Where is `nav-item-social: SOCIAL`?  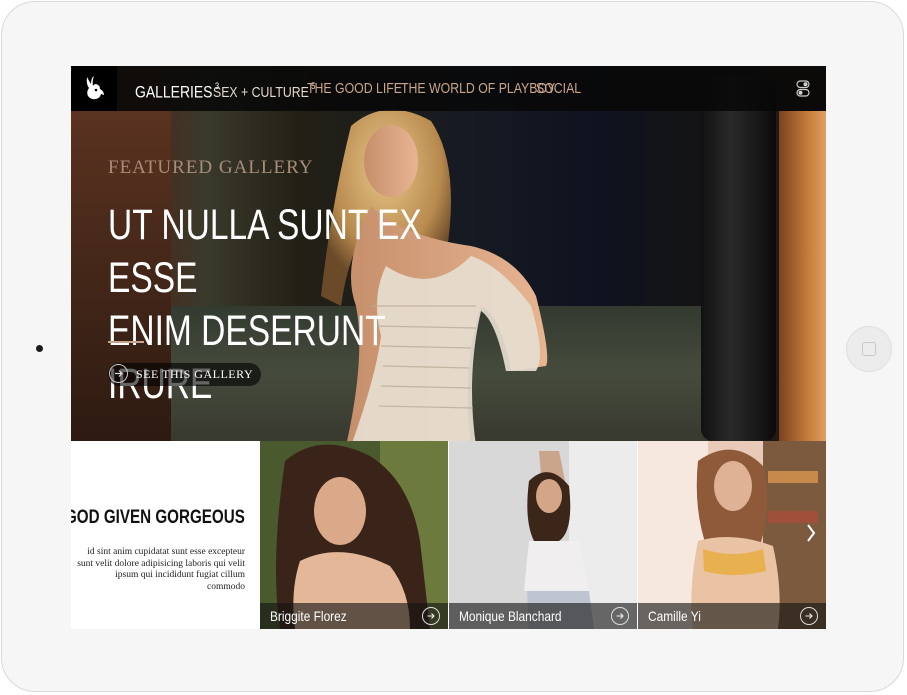 nav-item-social: SOCIAL is located at coordinates (558, 88).